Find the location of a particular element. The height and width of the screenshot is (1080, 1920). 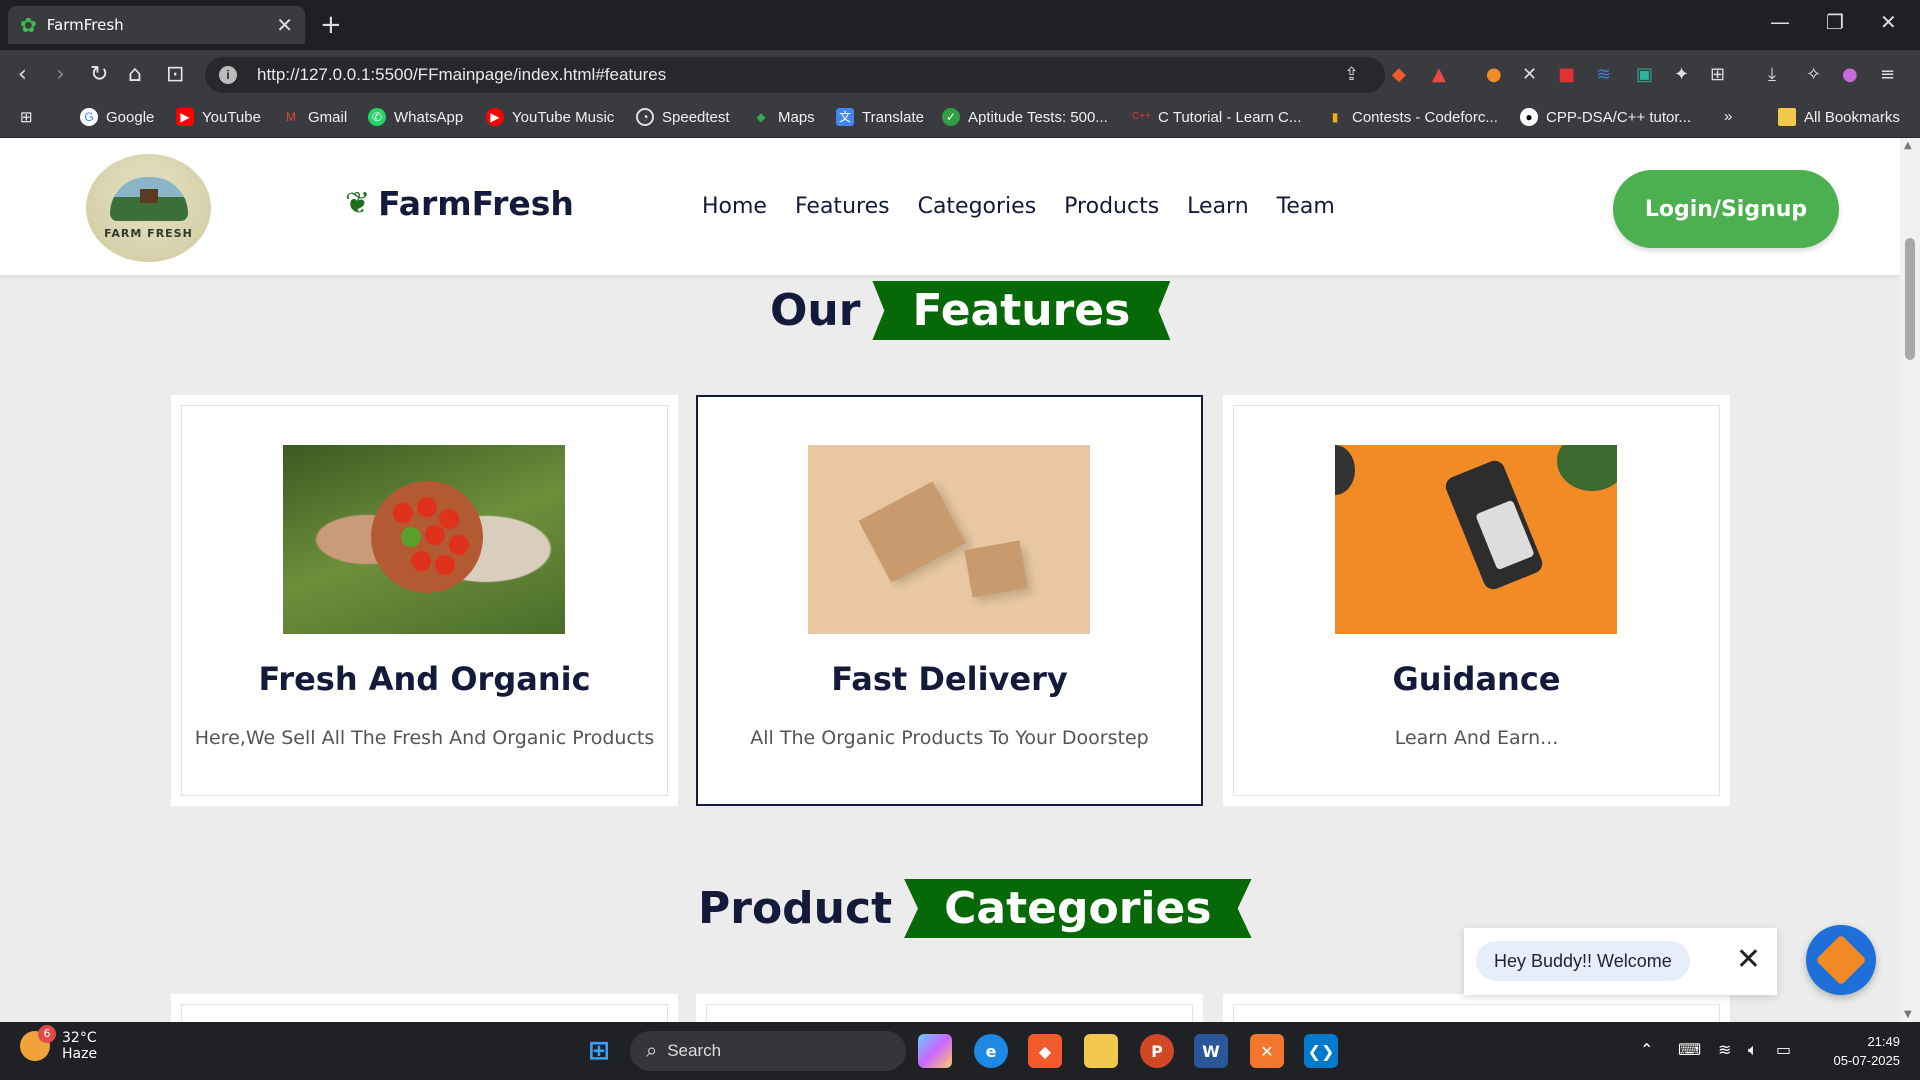

keyboard-icon: ⌨ is located at coordinates (1689, 1049).